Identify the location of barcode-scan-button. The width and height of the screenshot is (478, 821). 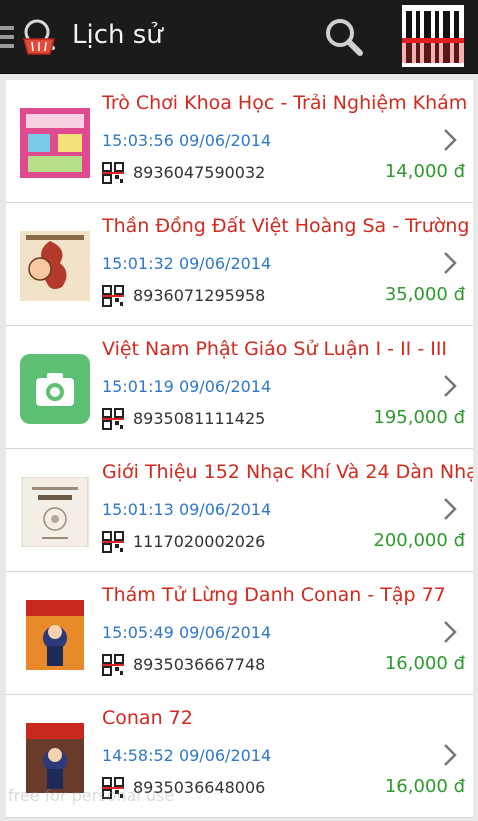
(433, 36).